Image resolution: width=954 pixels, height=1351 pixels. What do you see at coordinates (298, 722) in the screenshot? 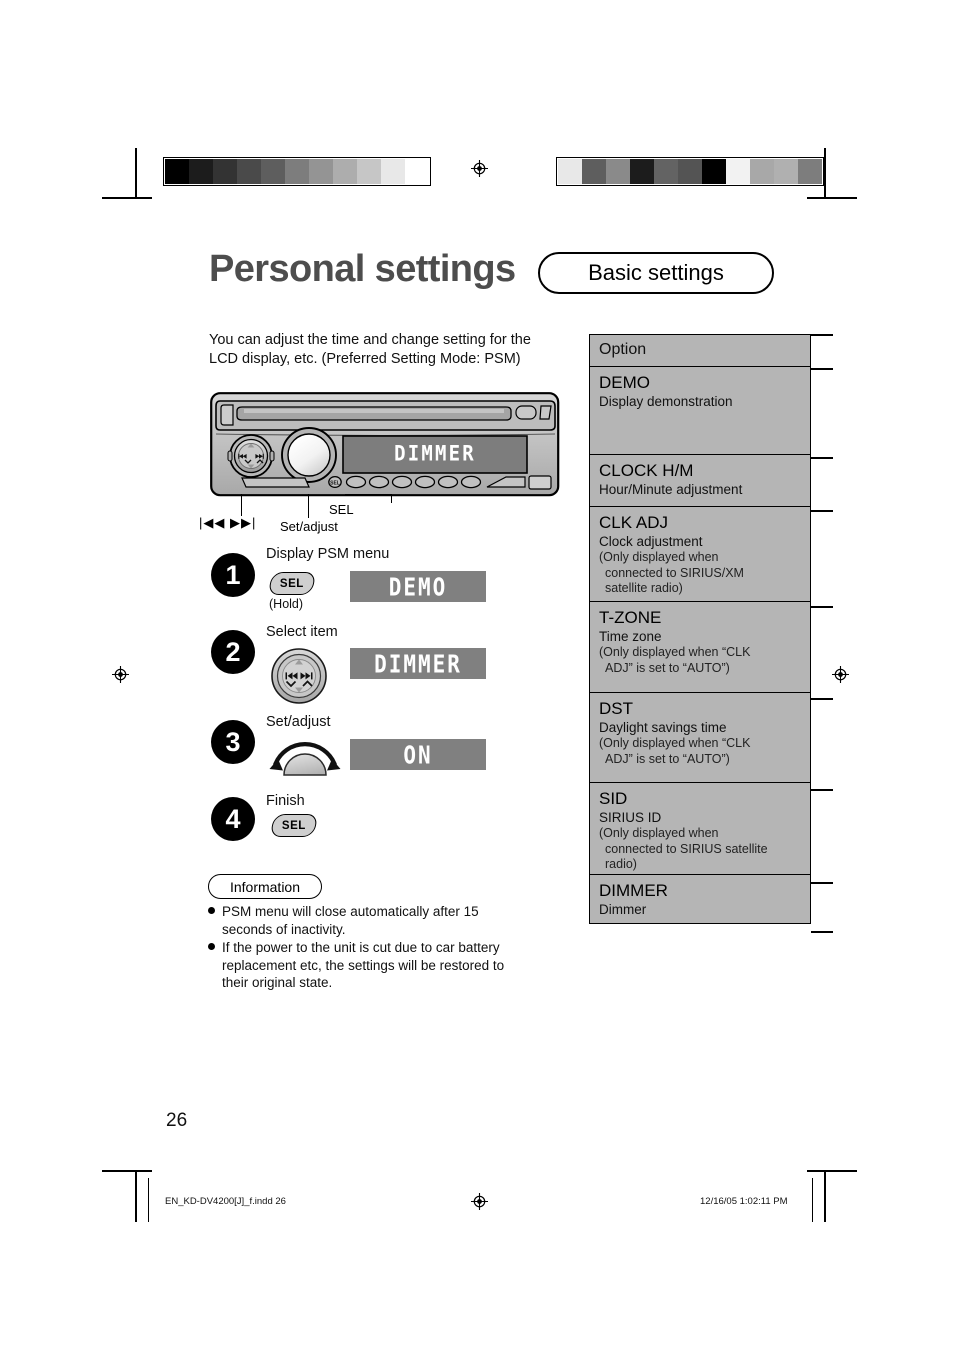
I see `step-3-label: Set/adjust` at bounding box center [298, 722].